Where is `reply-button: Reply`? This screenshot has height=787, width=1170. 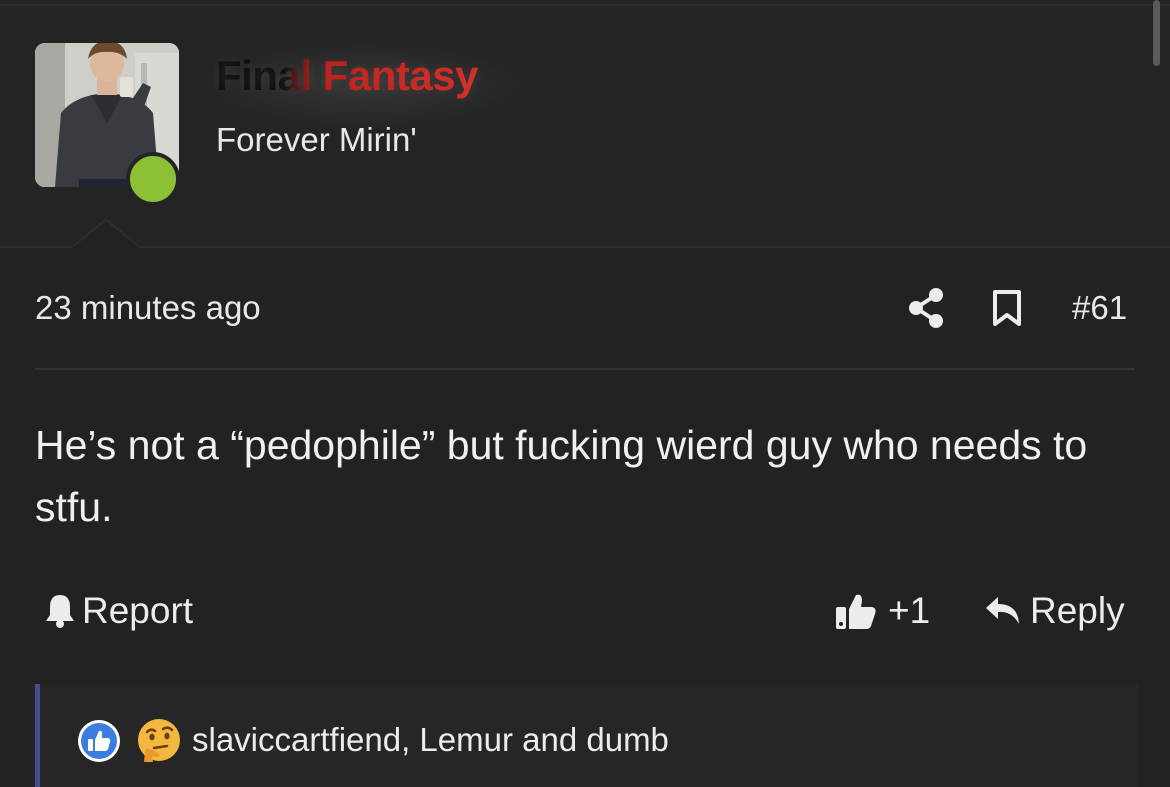 reply-button: Reply is located at coordinates (1054, 611).